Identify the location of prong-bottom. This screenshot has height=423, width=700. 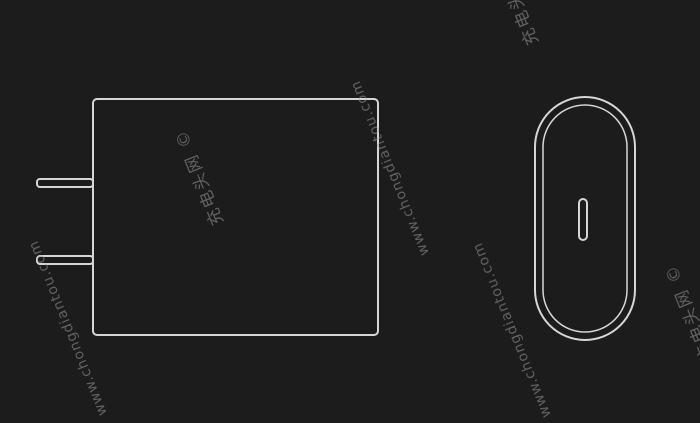
(65, 260).